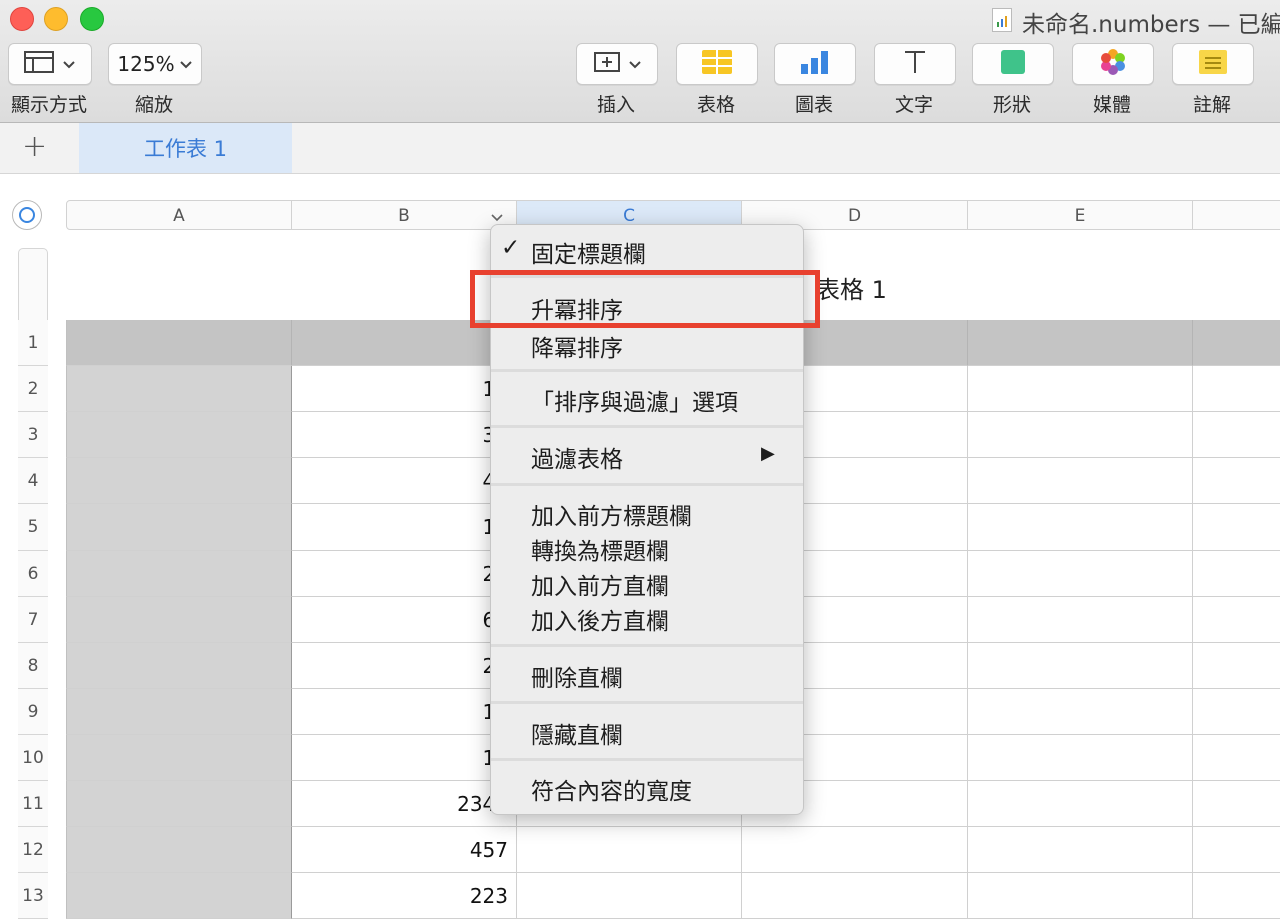 This screenshot has height=919, width=1280. Describe the element at coordinates (33, 850) in the screenshot. I see `row-header: 12` at that location.